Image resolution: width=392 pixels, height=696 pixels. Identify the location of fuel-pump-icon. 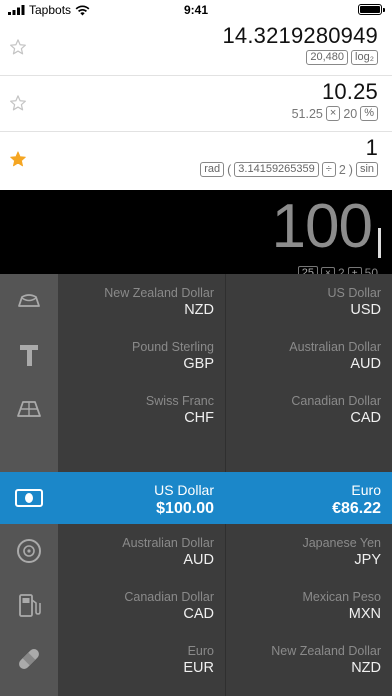
(30, 605).